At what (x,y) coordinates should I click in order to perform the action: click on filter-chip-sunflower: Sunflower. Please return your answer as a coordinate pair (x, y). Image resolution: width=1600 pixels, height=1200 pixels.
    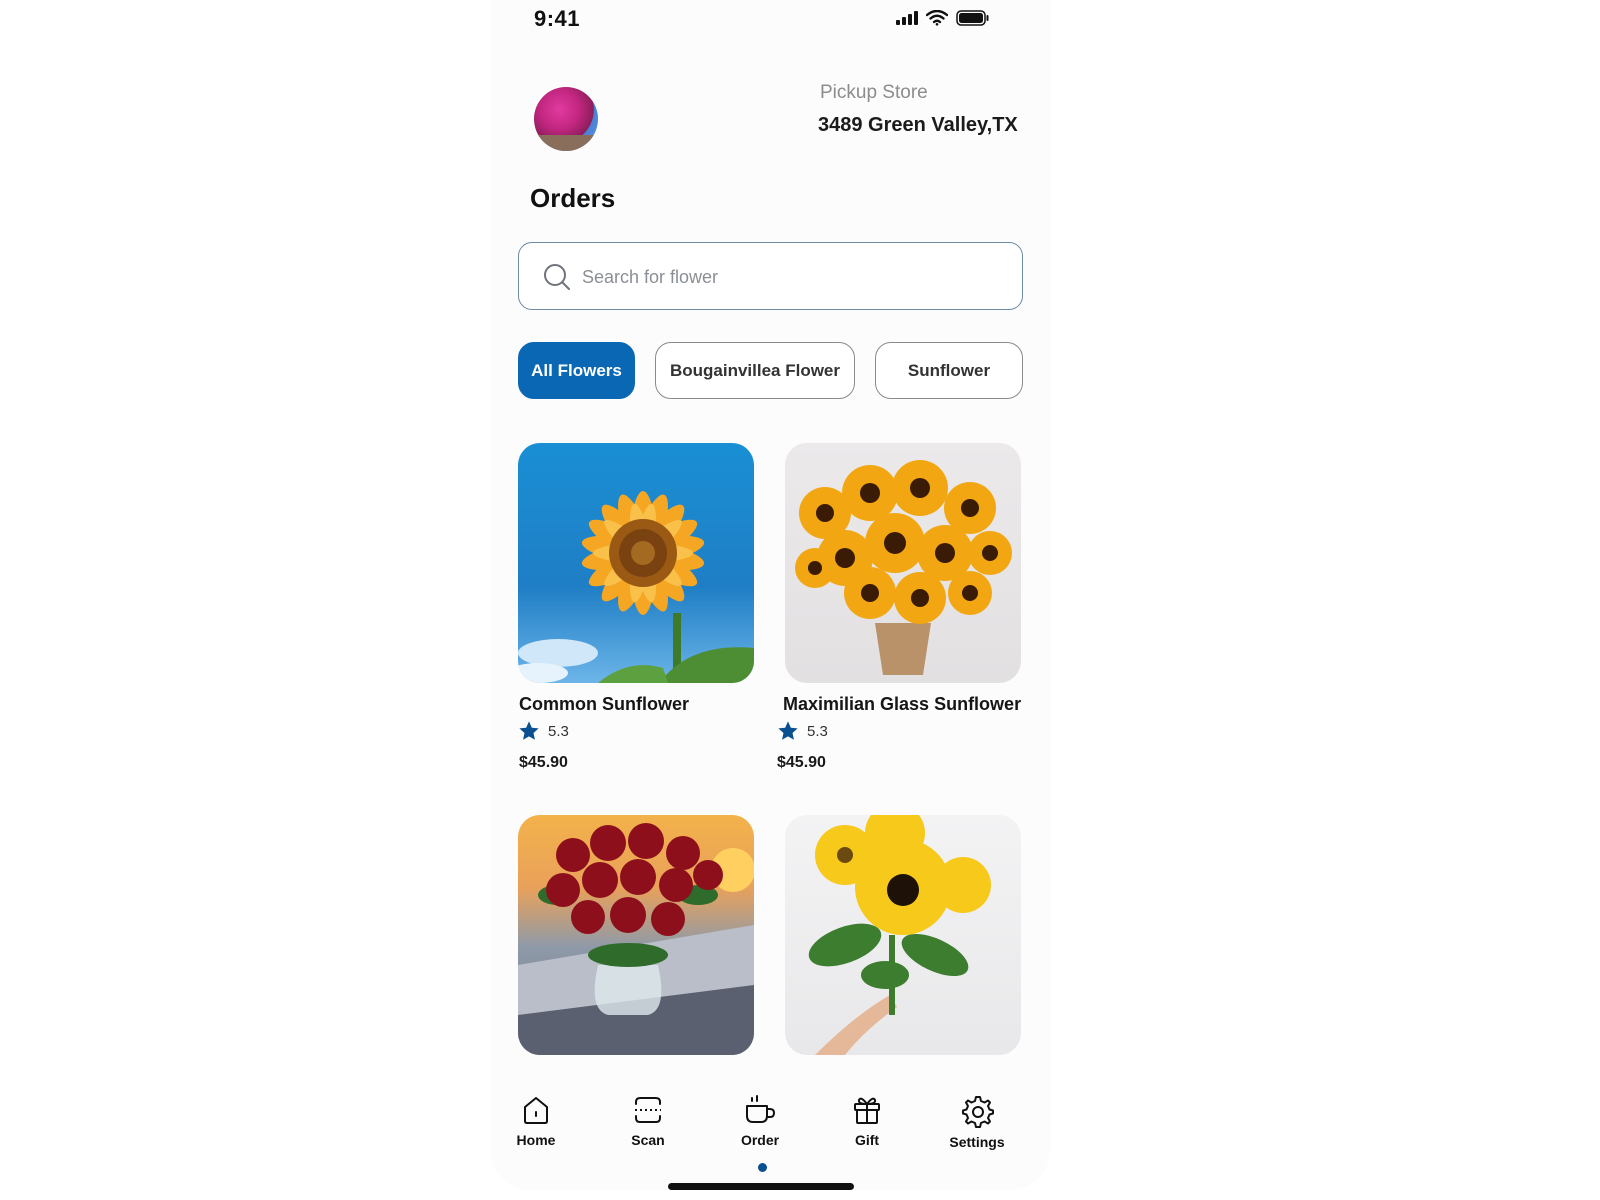
    Looking at the image, I should click on (949, 370).